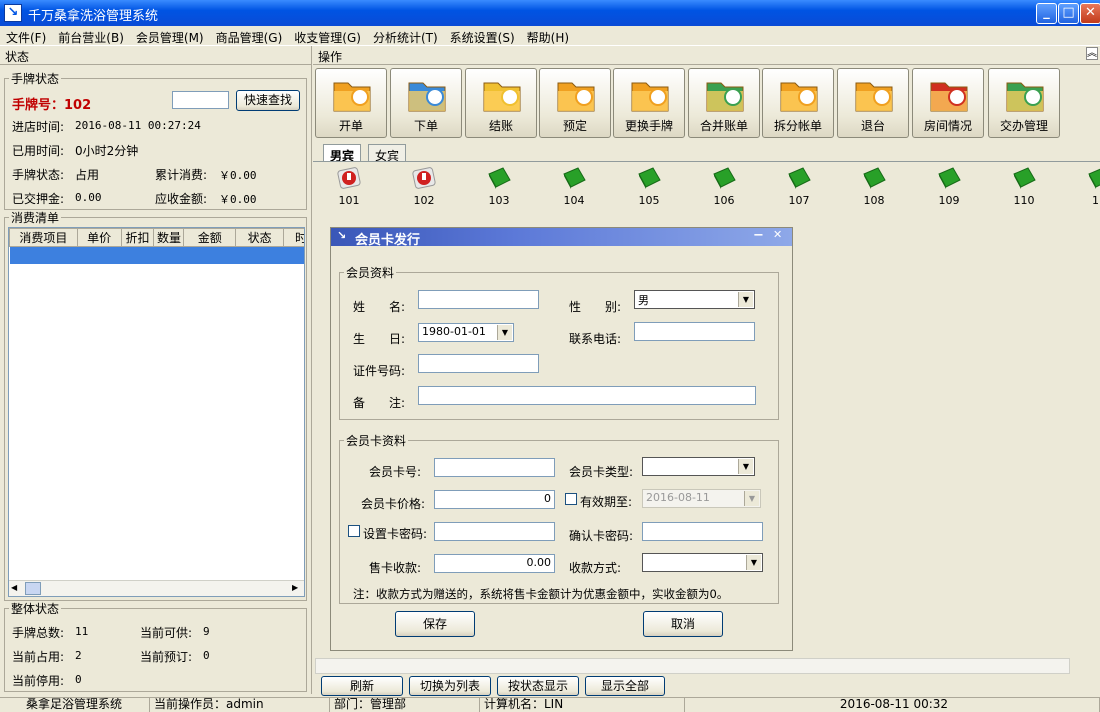 This screenshot has width=1100, height=712. I want to click on scroll-left-icon: ◀, so click(14, 587).